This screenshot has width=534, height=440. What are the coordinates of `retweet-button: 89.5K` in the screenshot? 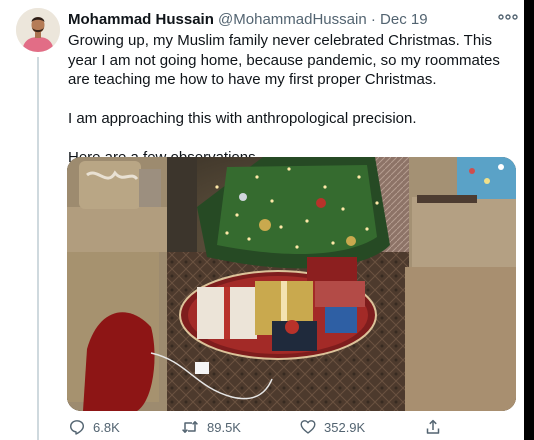 It's located at (211, 427).